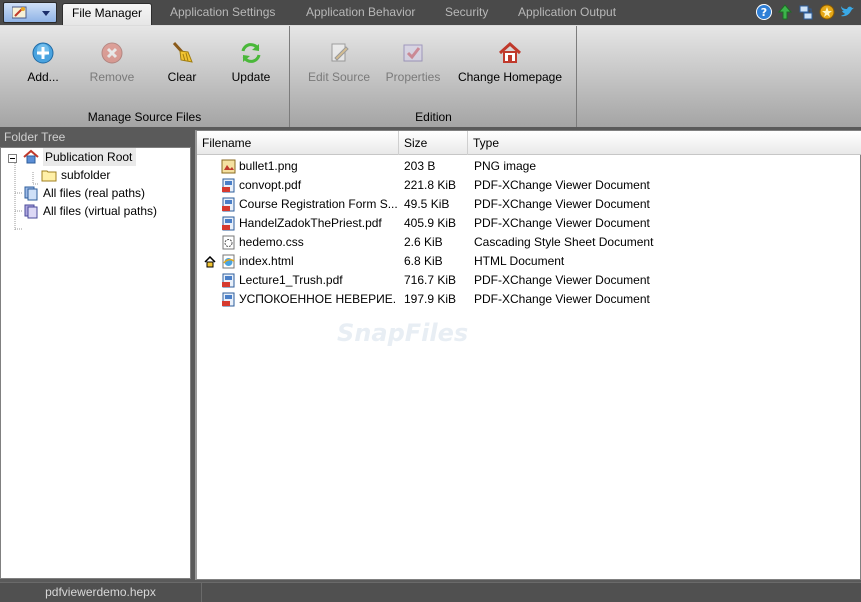  I want to click on column-filename: Filename, so click(298, 143).